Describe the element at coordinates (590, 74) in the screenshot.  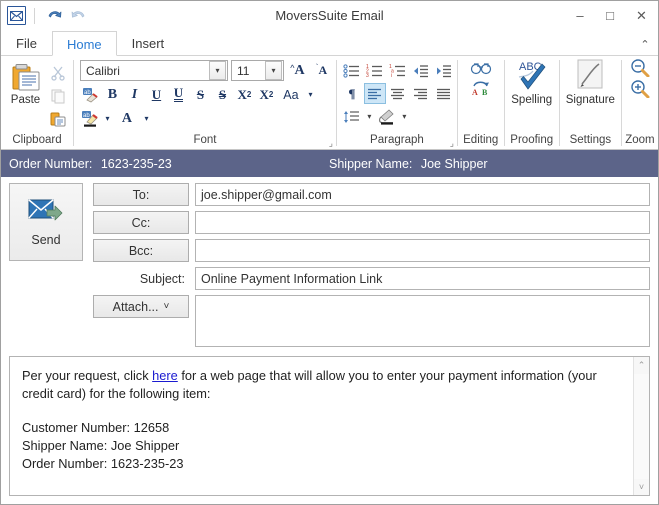
I see `signature-icon` at that location.